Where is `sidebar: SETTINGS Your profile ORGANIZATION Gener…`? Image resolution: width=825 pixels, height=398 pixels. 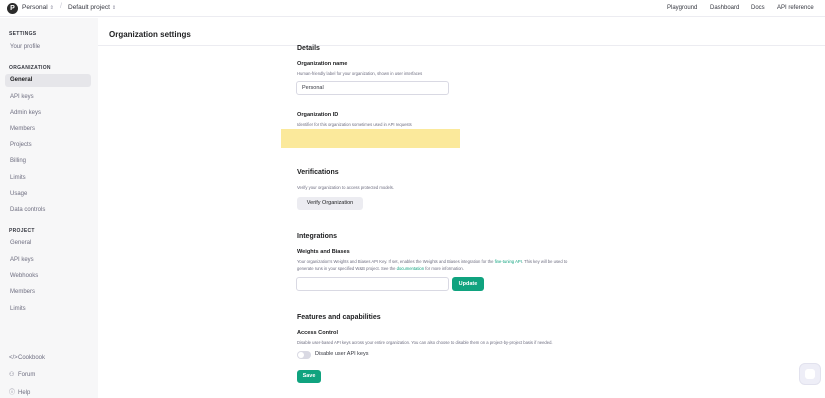
sidebar: SETTINGS Your profile ORGANIZATION Gener… is located at coordinates (49, 208).